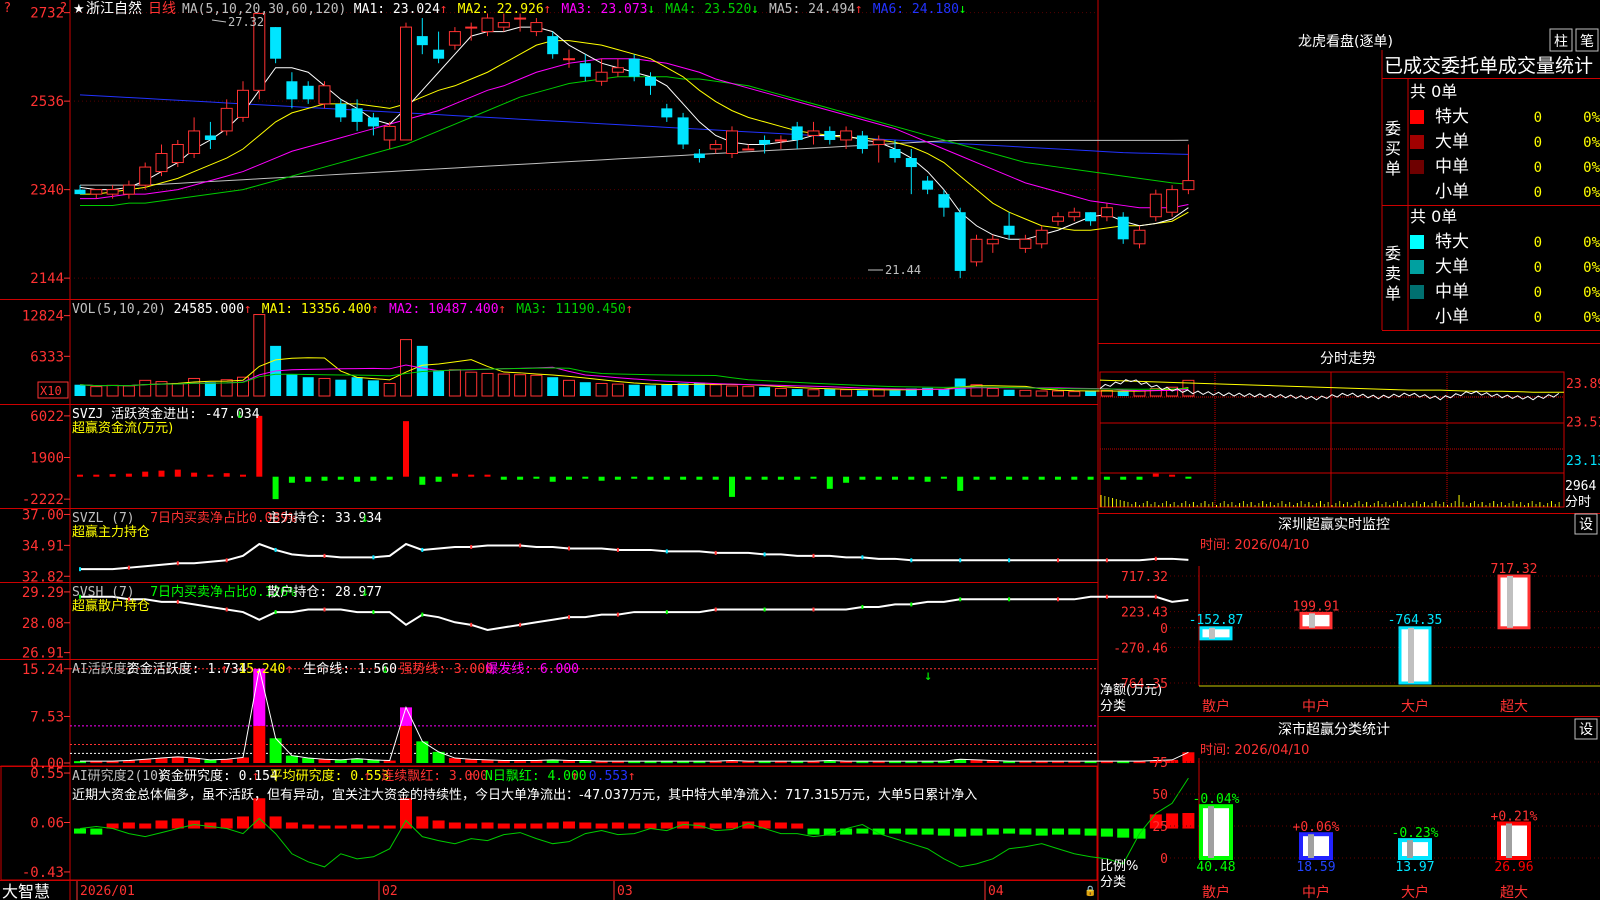 The image size is (1600, 900). I want to click on volume-legend-item: 24585.000, so click(209, 309).